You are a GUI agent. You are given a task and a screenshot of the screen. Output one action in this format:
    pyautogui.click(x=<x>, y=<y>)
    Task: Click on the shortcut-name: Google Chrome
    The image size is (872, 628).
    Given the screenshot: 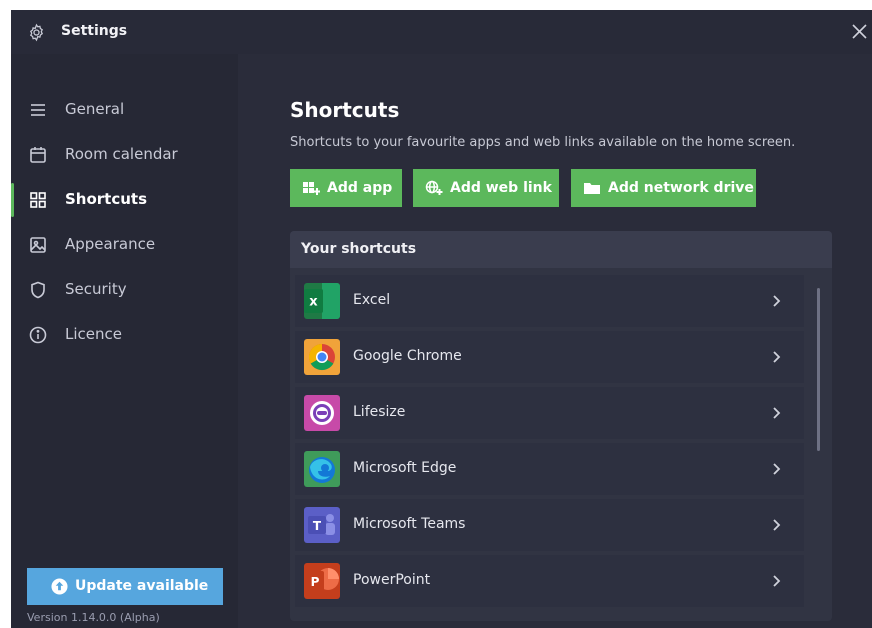 What is the action you would take?
    pyautogui.click(x=407, y=356)
    